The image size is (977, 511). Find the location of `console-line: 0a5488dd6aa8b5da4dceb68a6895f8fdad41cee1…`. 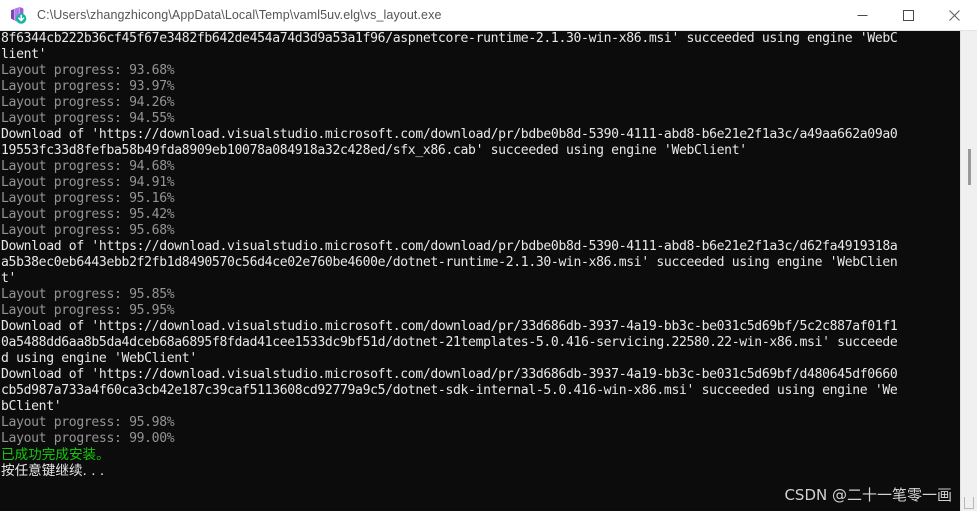

console-line: 0a5488dd6aa8b5da4dceb68a6895f8fdad41cee1… is located at coordinates (449, 342).